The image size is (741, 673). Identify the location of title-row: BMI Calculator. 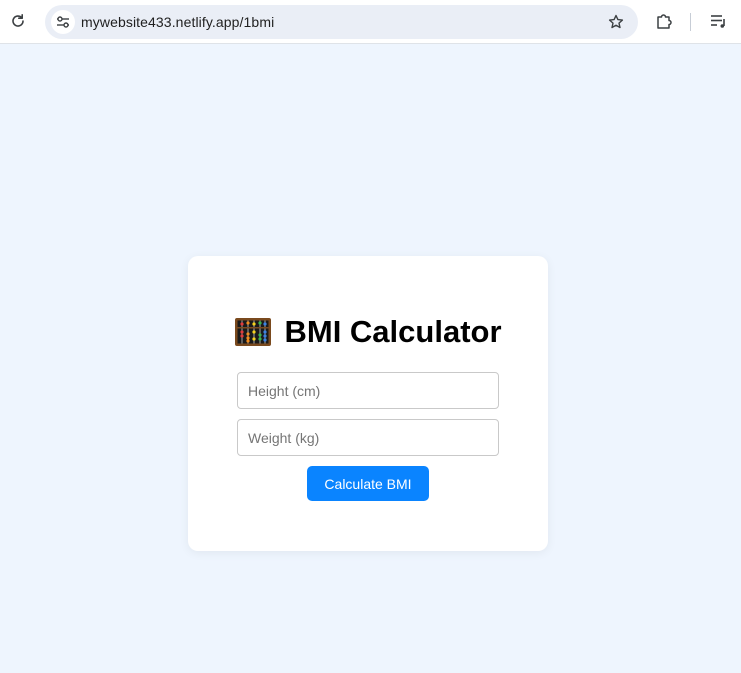
(368, 332).